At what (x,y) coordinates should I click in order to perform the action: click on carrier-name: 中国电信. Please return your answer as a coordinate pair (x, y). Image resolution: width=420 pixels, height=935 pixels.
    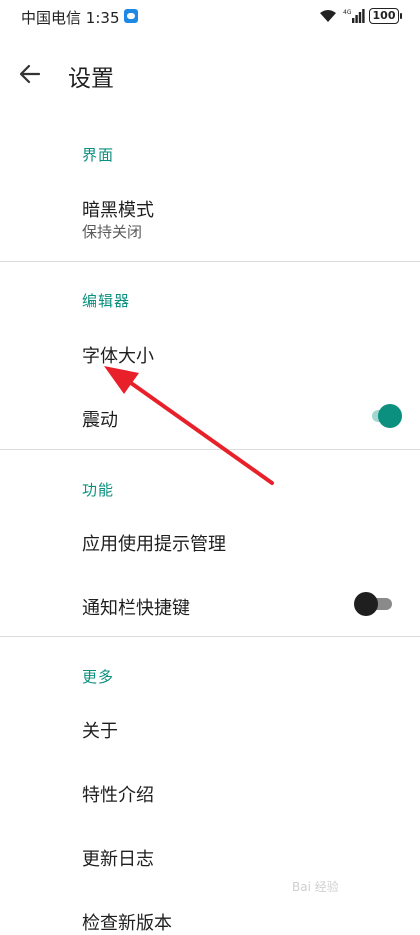
    Looking at the image, I should click on (51, 18).